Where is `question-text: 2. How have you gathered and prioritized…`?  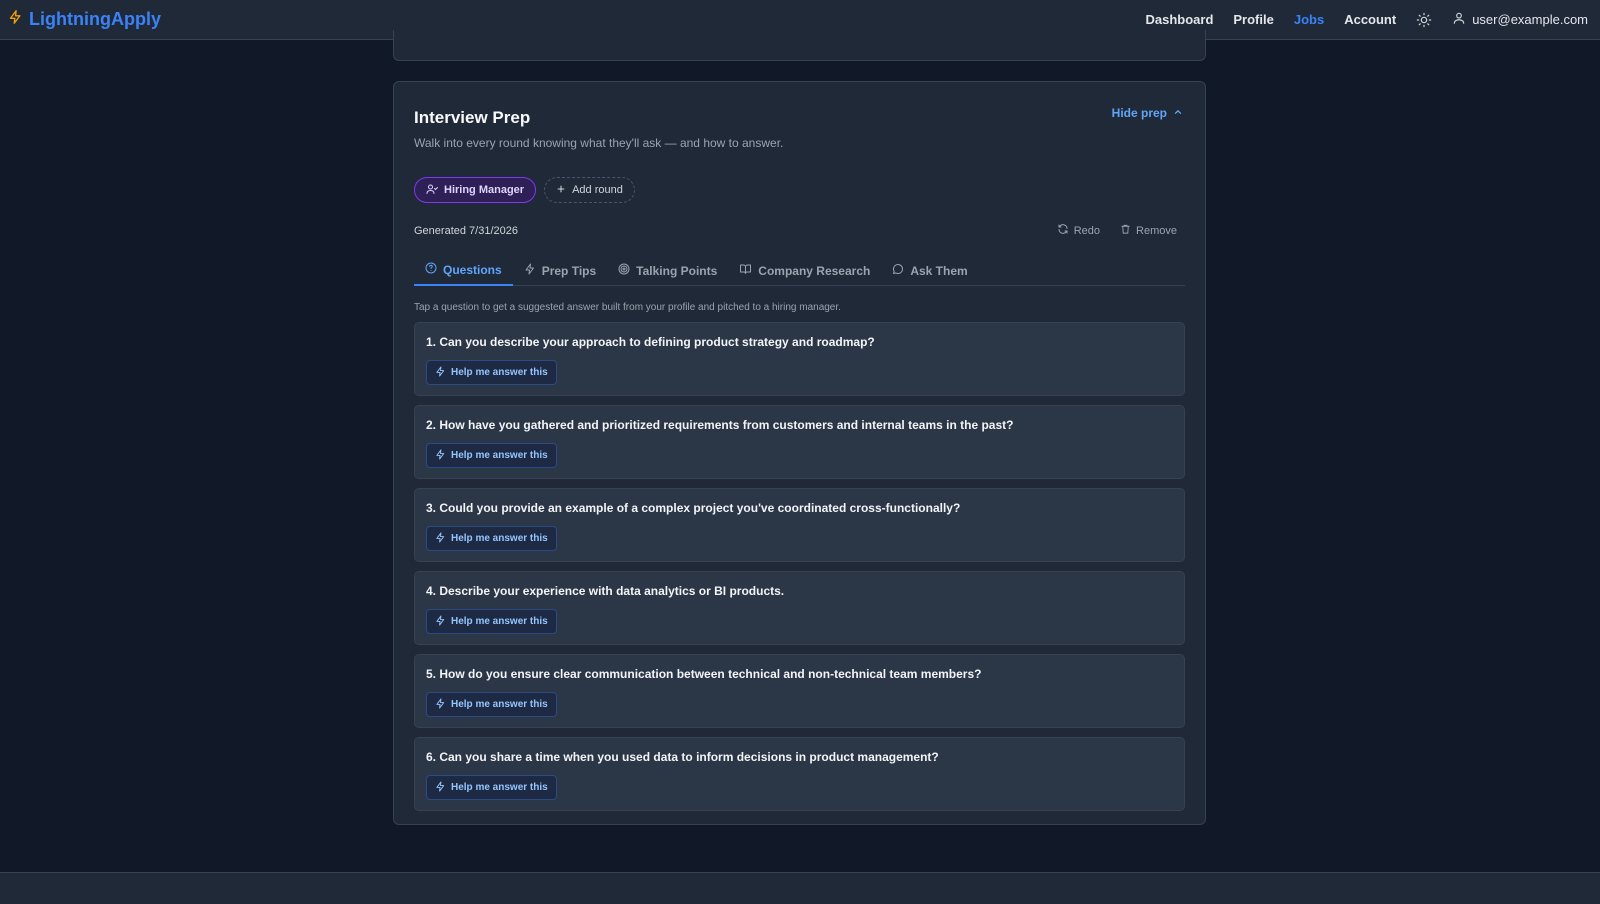
question-text: 2. How have you gathered and prioritized… is located at coordinates (720, 425).